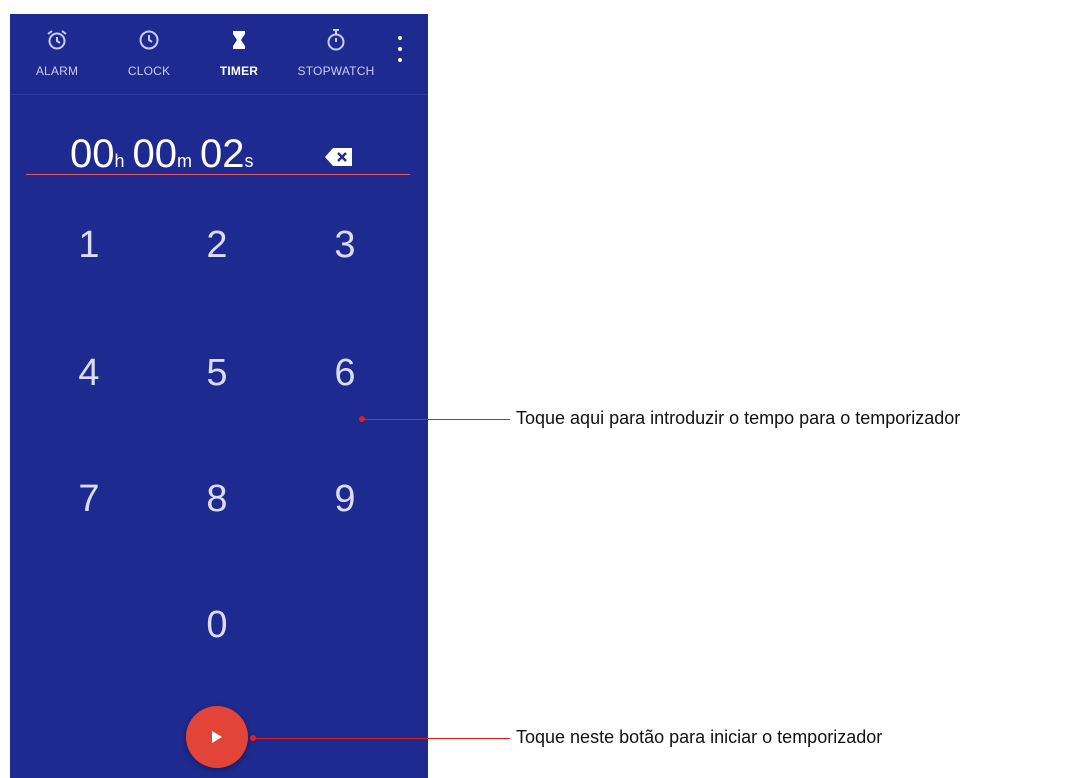 Image resolution: width=1086 pixels, height=778 pixels. I want to click on timer-minutes-unit: m, so click(185, 161).